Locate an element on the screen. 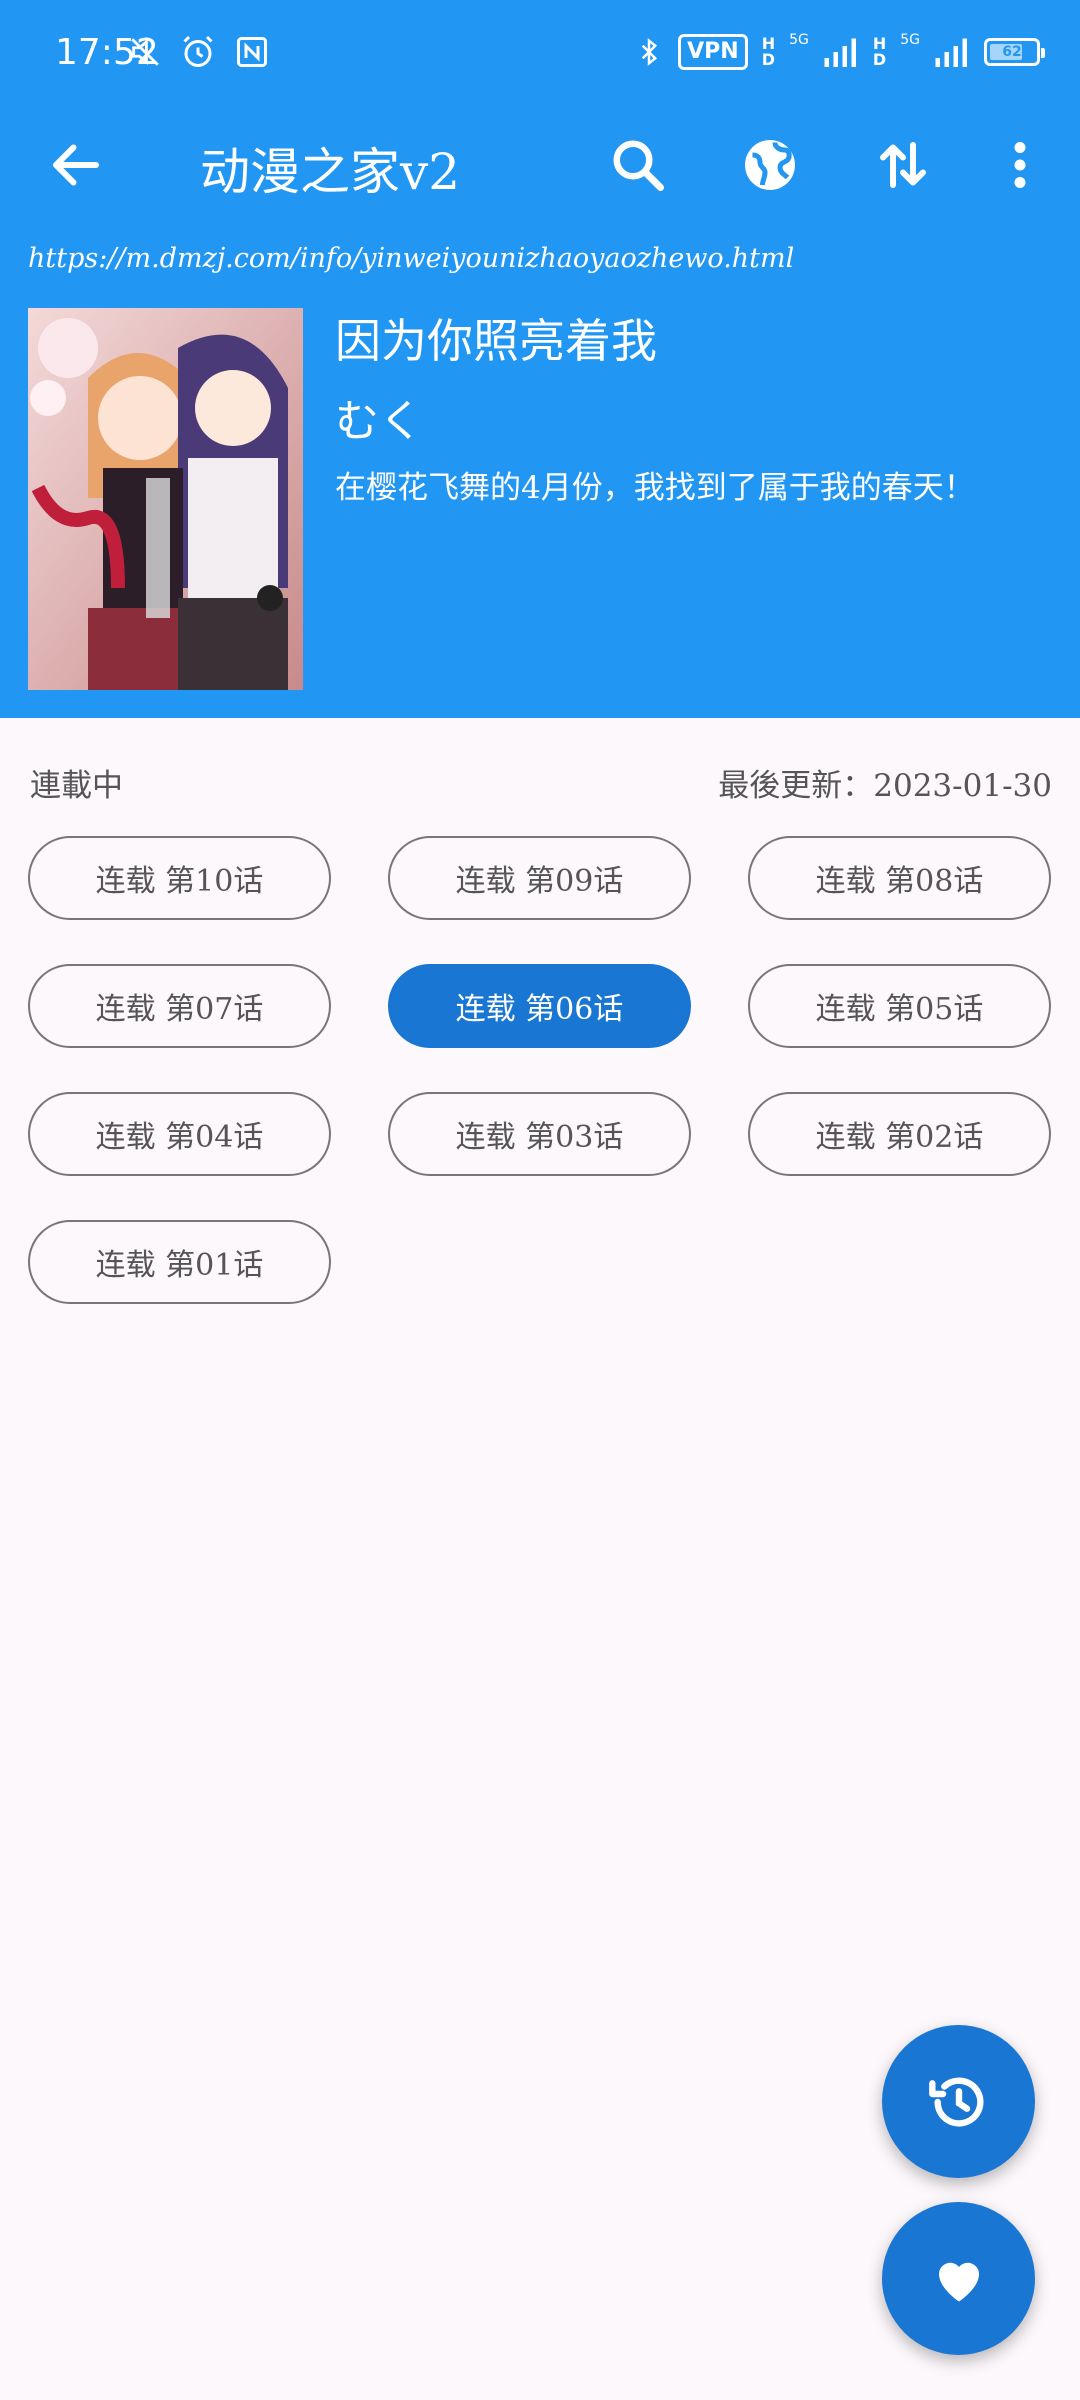  history-icon is located at coordinates (956, 2102).